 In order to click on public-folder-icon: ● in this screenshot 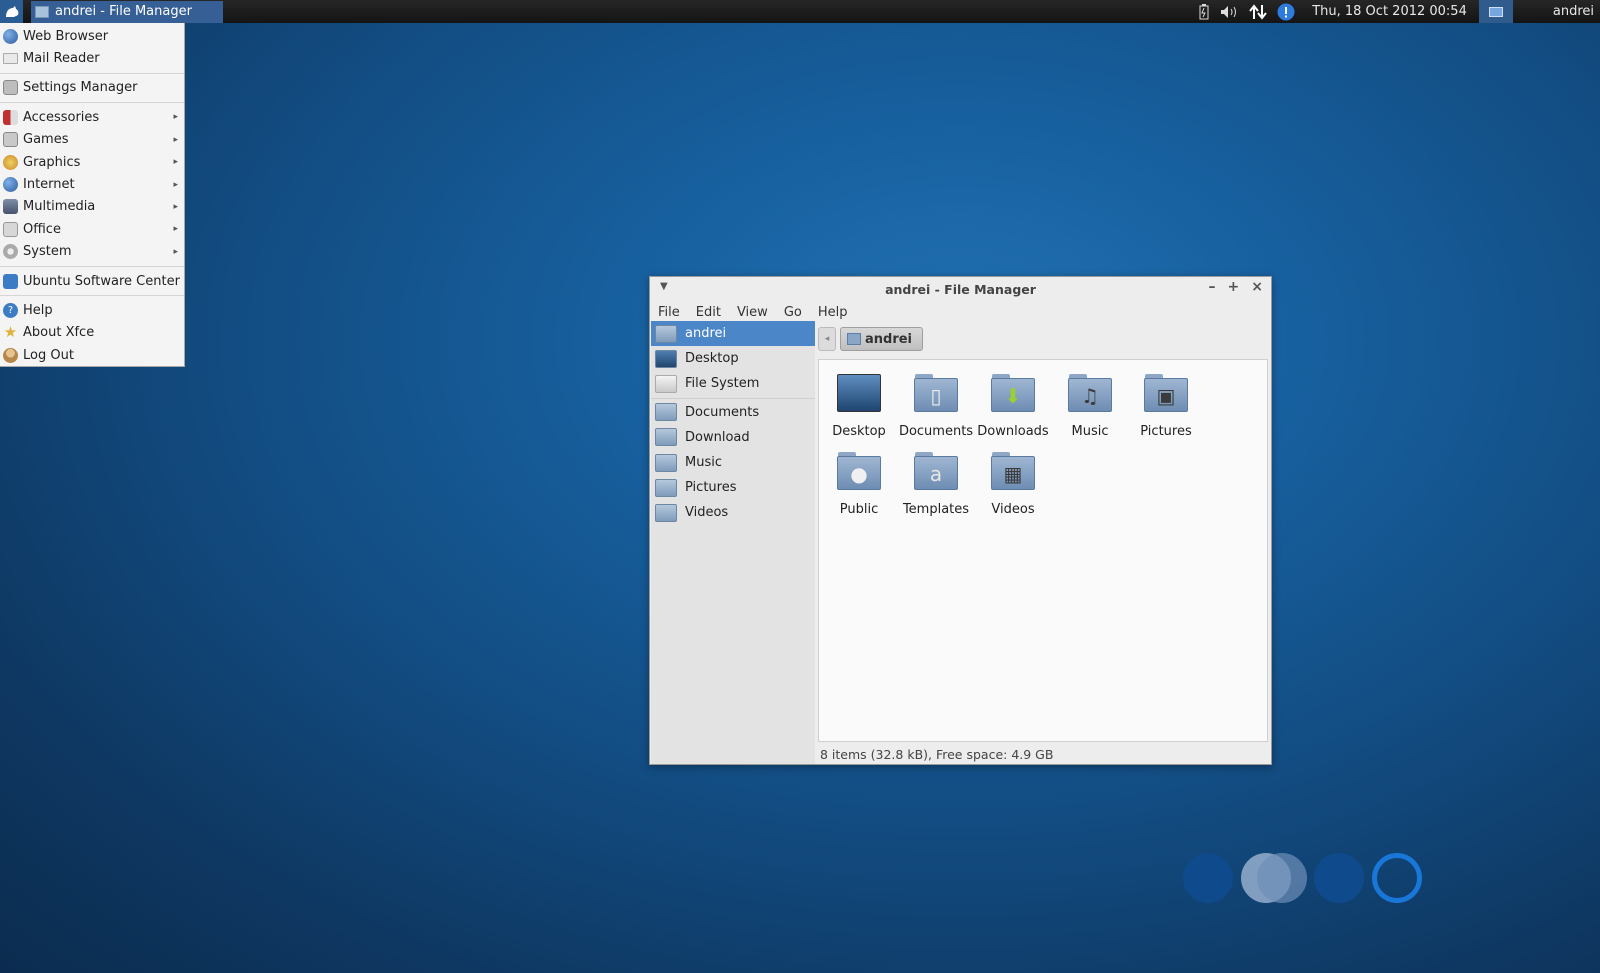, I will do `click(859, 472)`.